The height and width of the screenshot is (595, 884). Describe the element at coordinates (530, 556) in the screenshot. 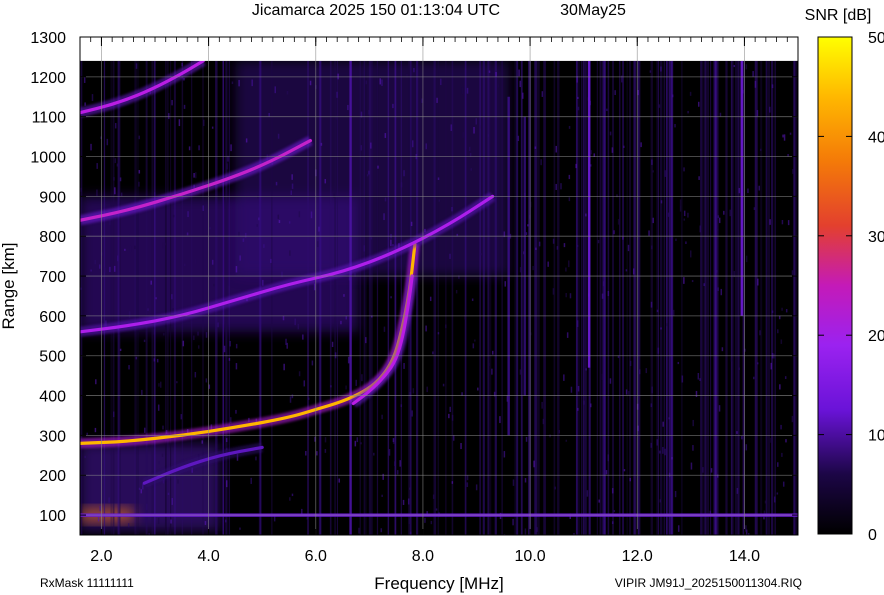

I see `x-tick-label-4: 10.0` at that location.